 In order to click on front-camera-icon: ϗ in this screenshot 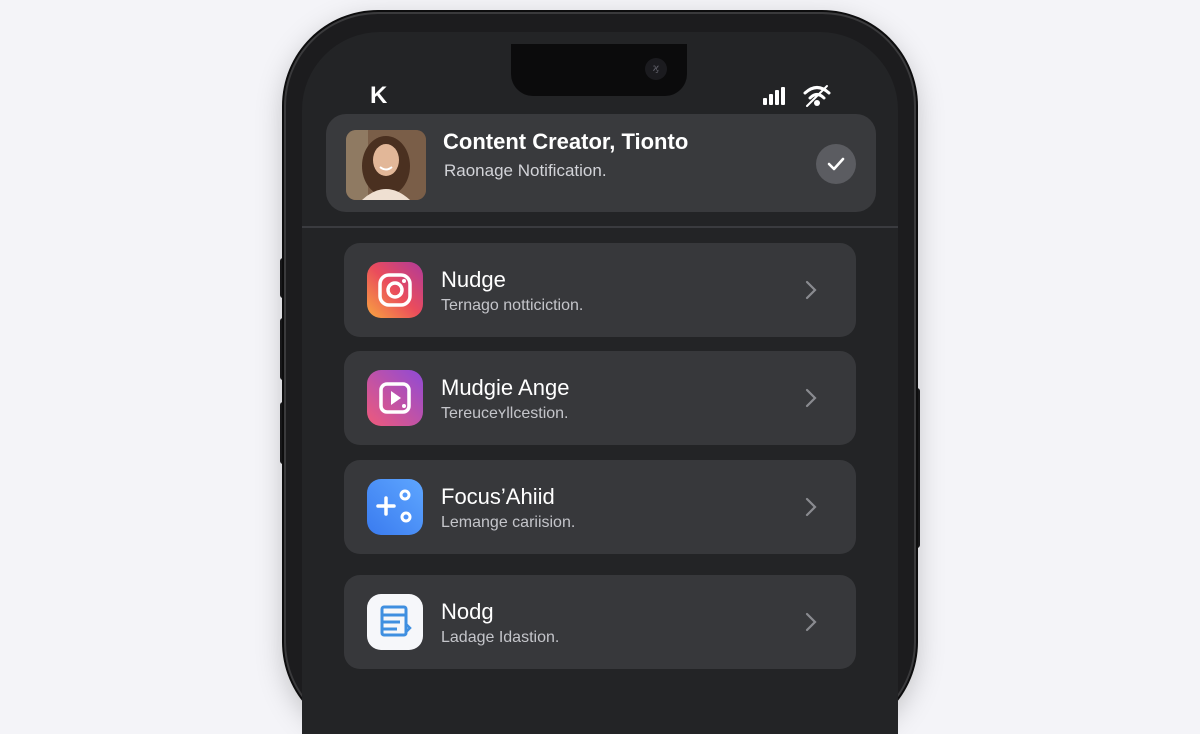, I will do `click(656, 69)`.